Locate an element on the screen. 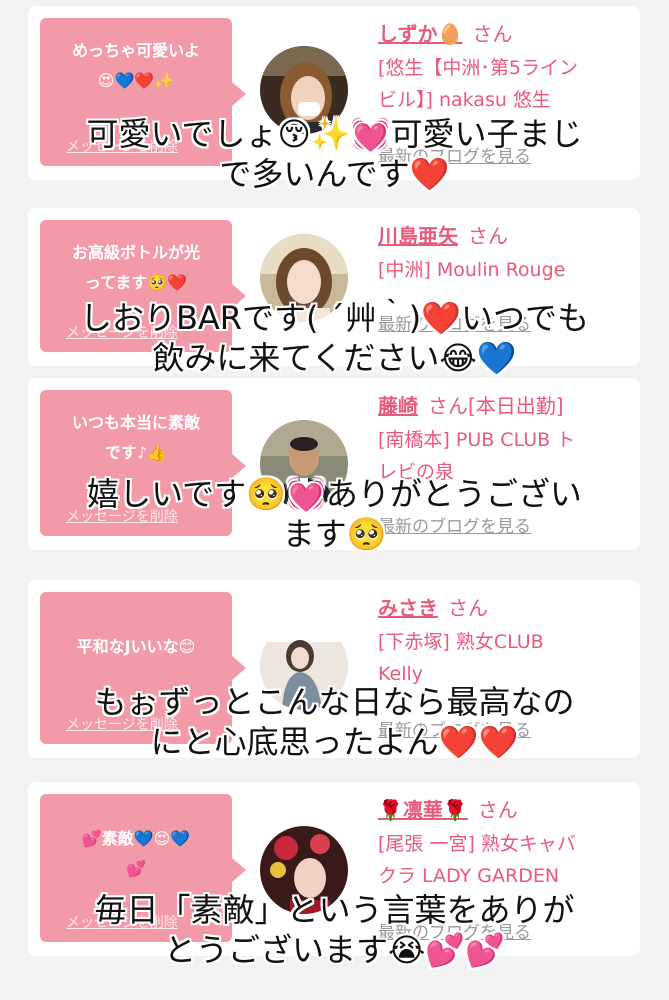  overlay-caption: もぉずっとこんな日なら最高なの にと心底思ったよん❤️❤️ is located at coordinates (334, 722).